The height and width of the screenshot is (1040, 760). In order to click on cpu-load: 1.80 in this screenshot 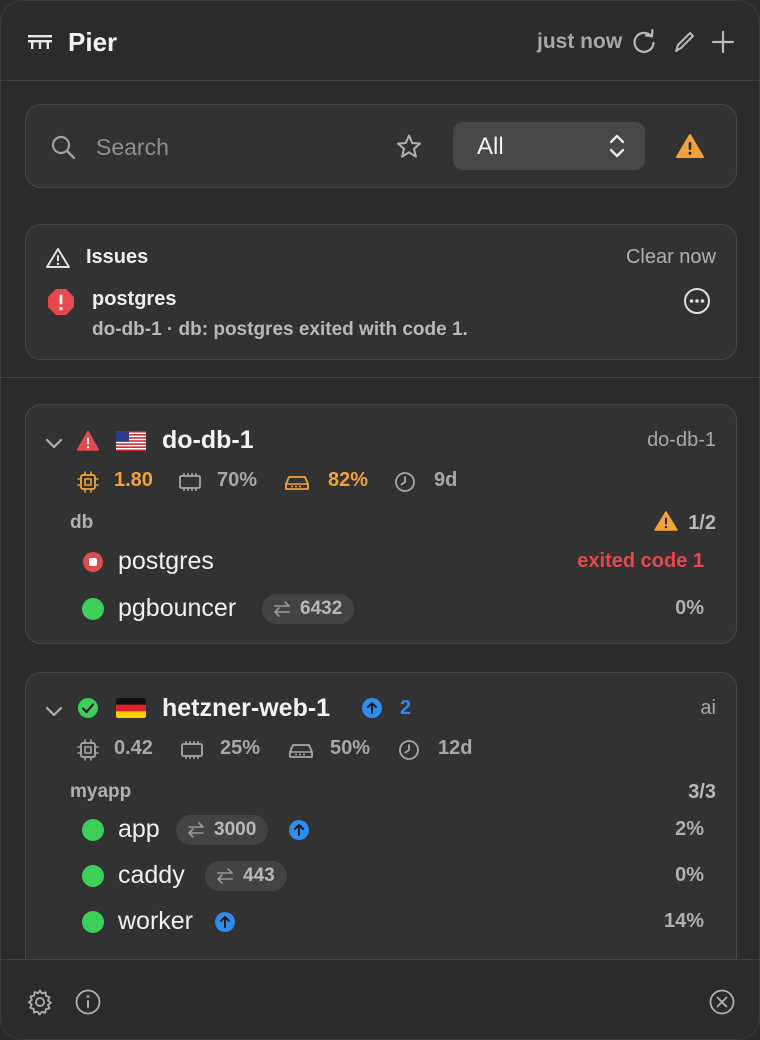, I will do `click(133, 480)`.